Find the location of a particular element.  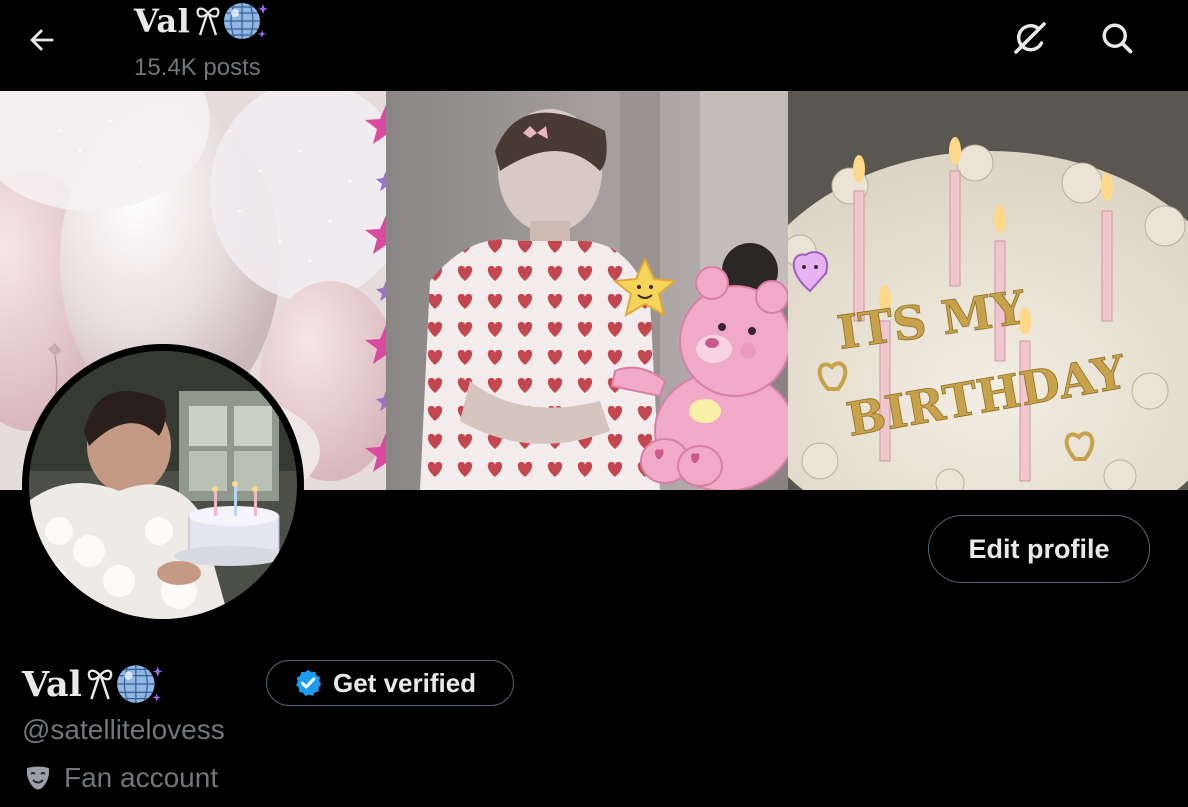

grok-icon is located at coordinates (1030, 38).